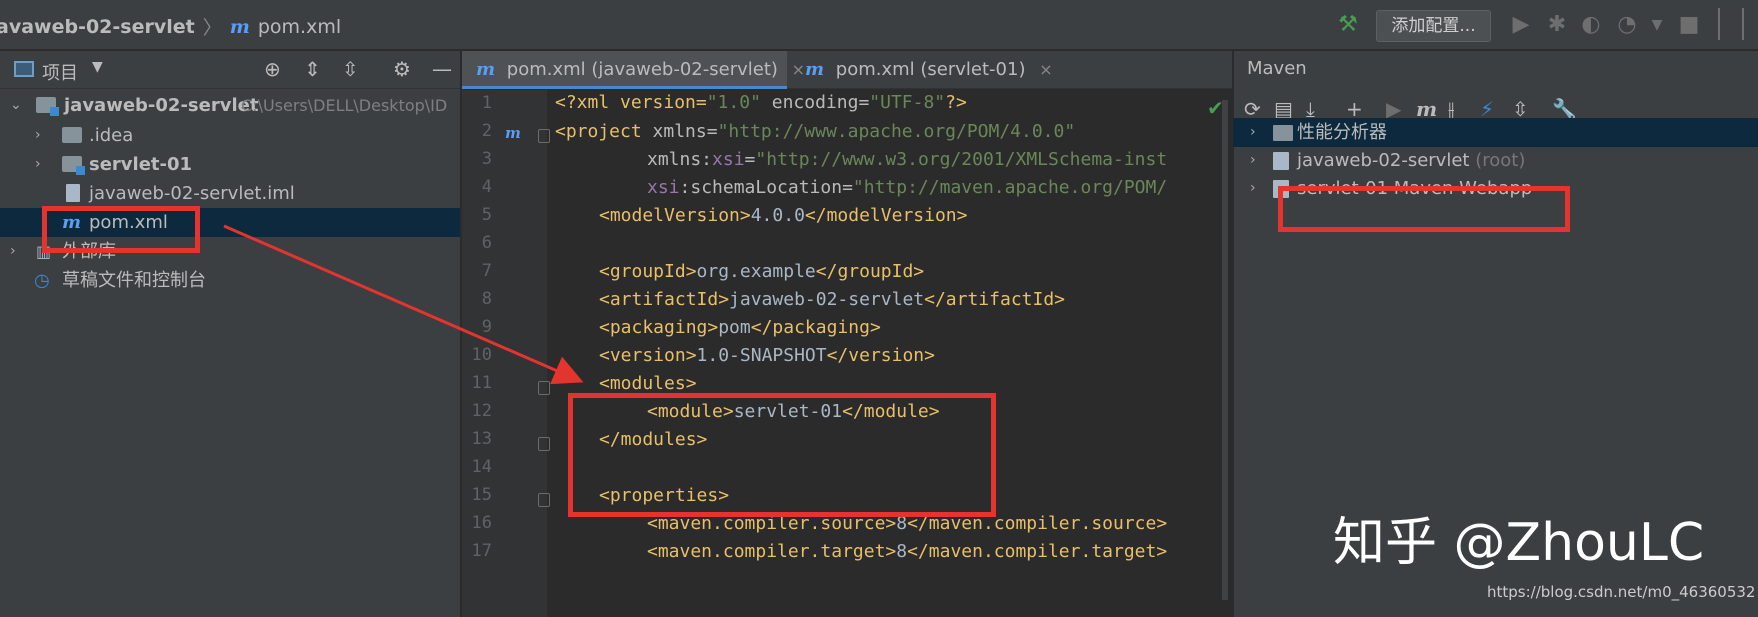 This screenshot has height=617, width=1758. I want to click on tree-item-path: C:\Users\DELL\Desktop\ID, so click(344, 105).